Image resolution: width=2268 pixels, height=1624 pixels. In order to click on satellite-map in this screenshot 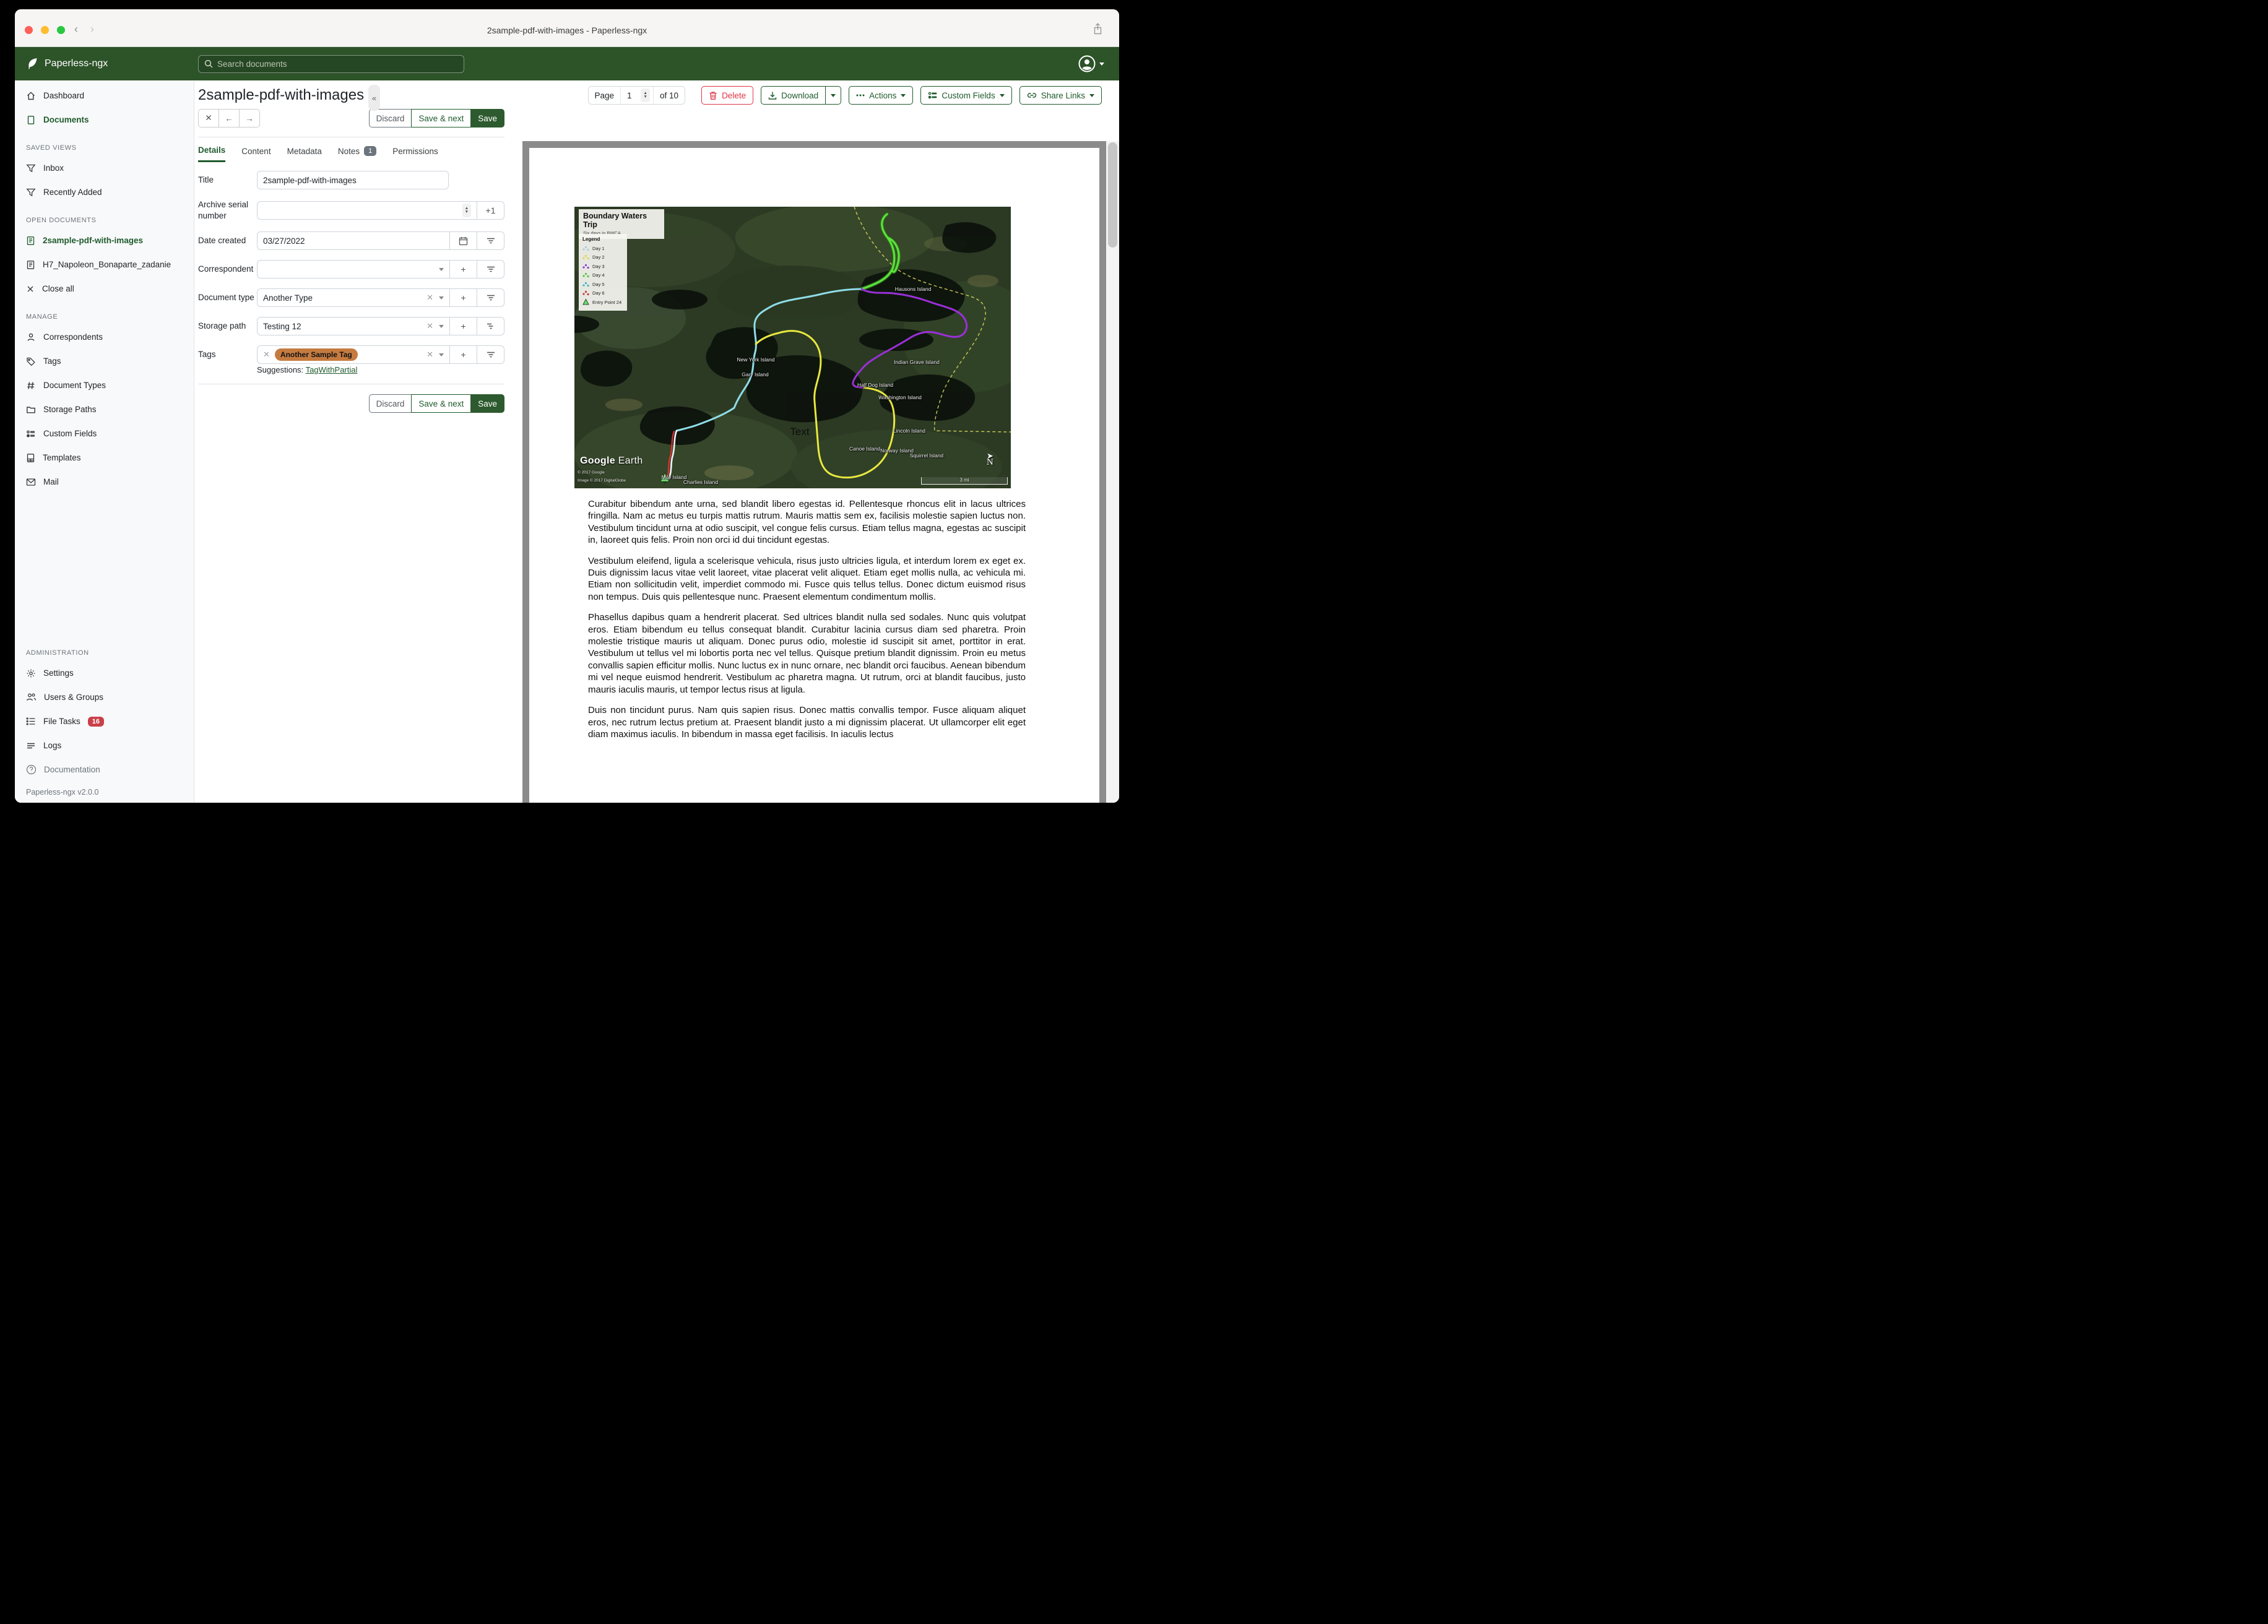, I will do `click(792, 348)`.